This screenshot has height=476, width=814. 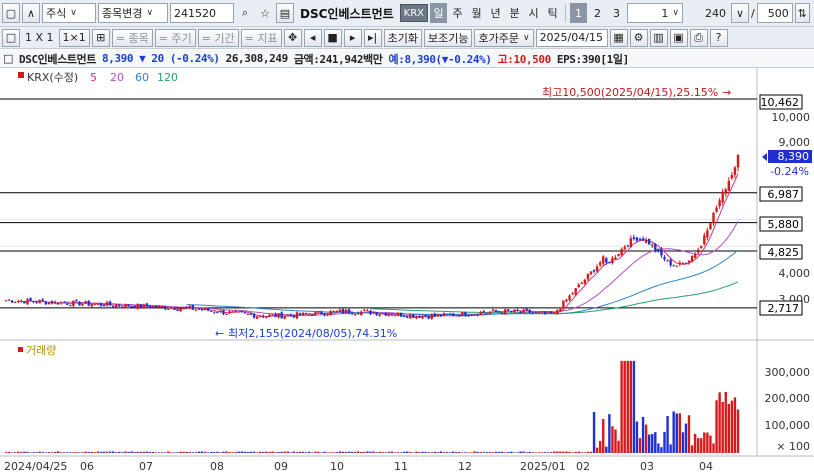 I want to click on spin-icon: ⇅, so click(x=802, y=13).